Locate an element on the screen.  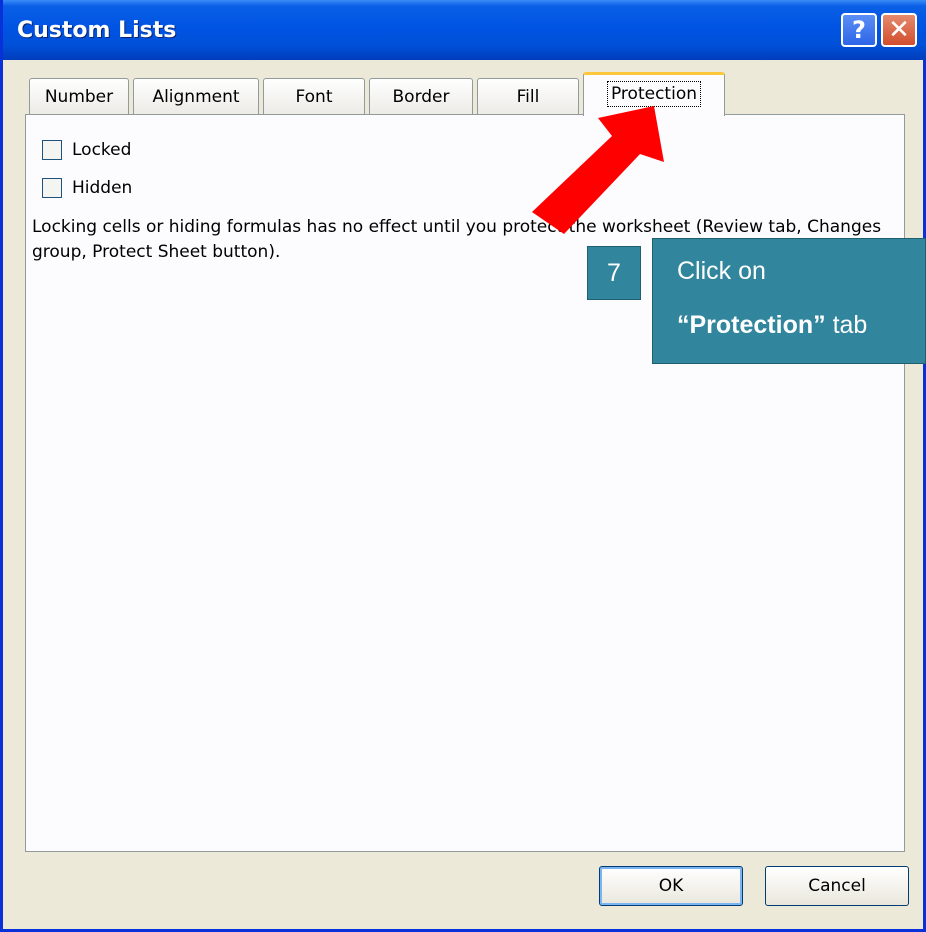
hidden-checkbox is located at coordinates (52, 188).